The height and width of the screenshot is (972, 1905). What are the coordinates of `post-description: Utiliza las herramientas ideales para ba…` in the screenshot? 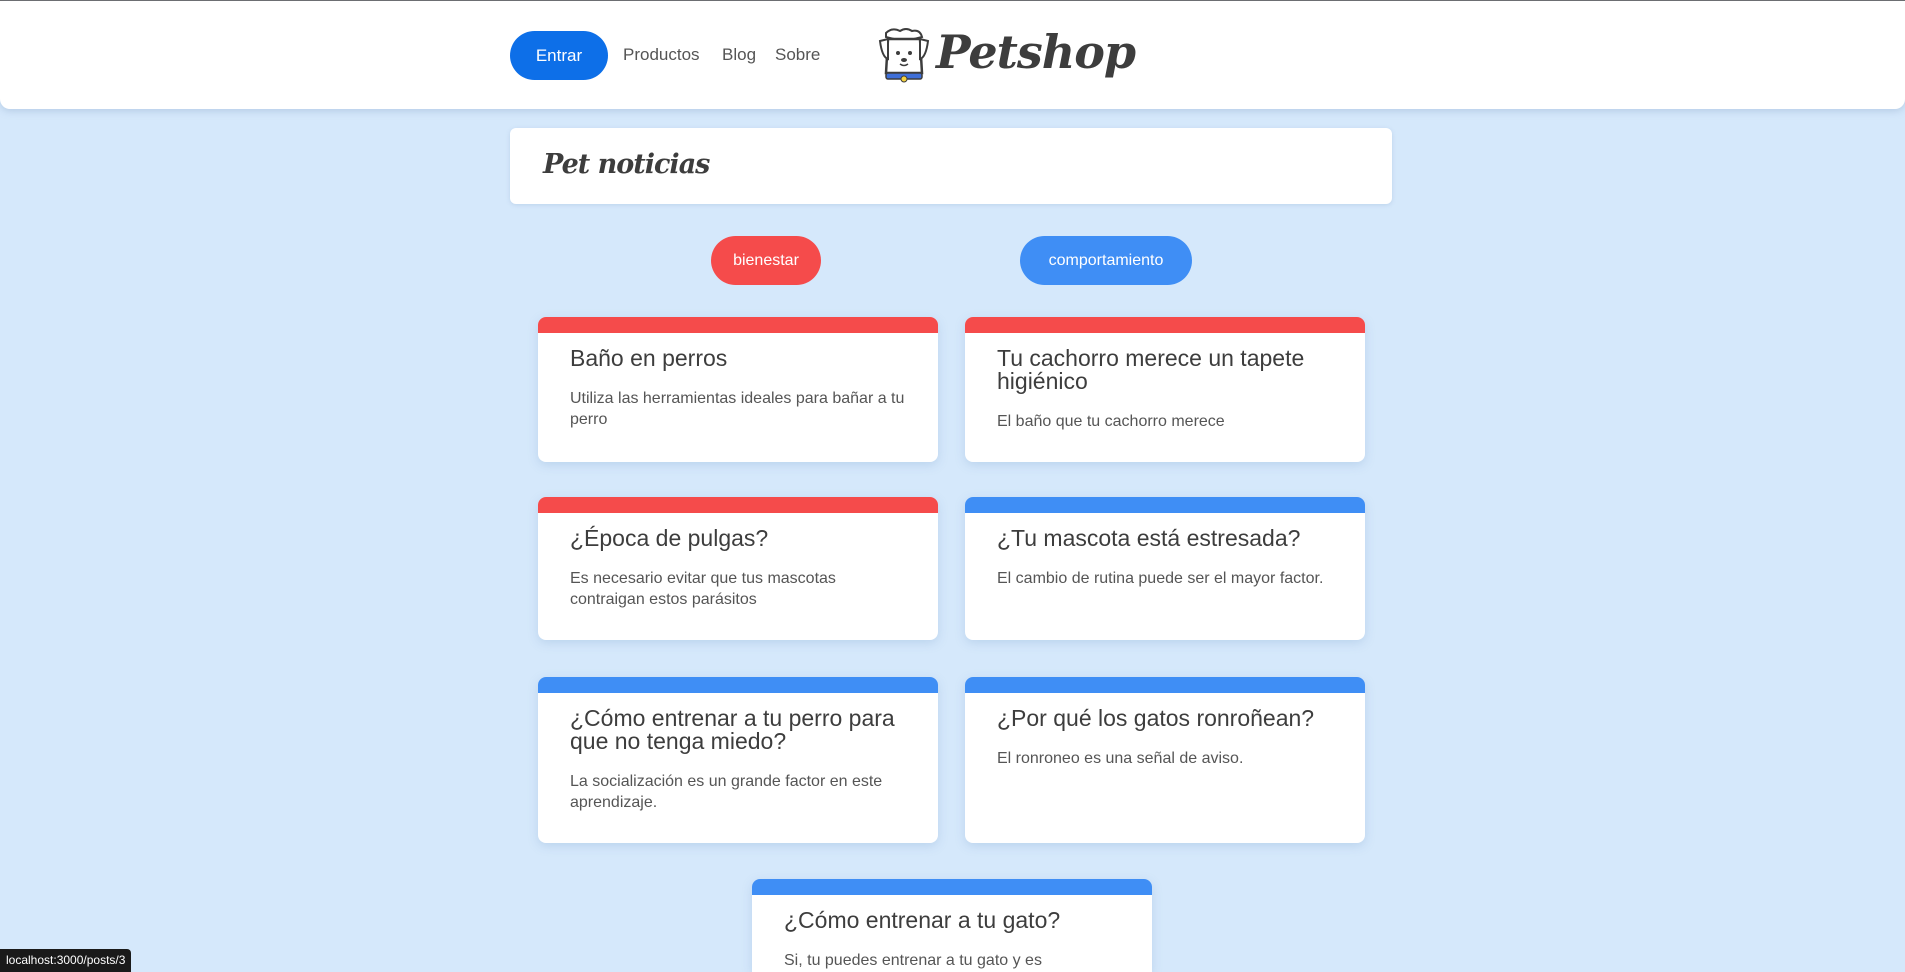 It's located at (737, 409).